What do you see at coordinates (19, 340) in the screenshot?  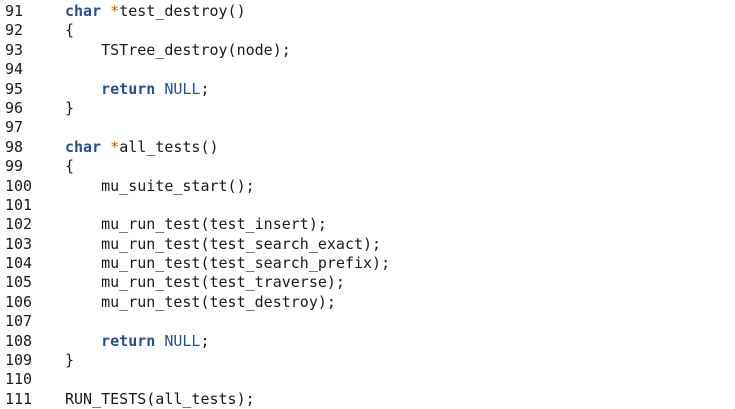 I see `line-number: 108` at bounding box center [19, 340].